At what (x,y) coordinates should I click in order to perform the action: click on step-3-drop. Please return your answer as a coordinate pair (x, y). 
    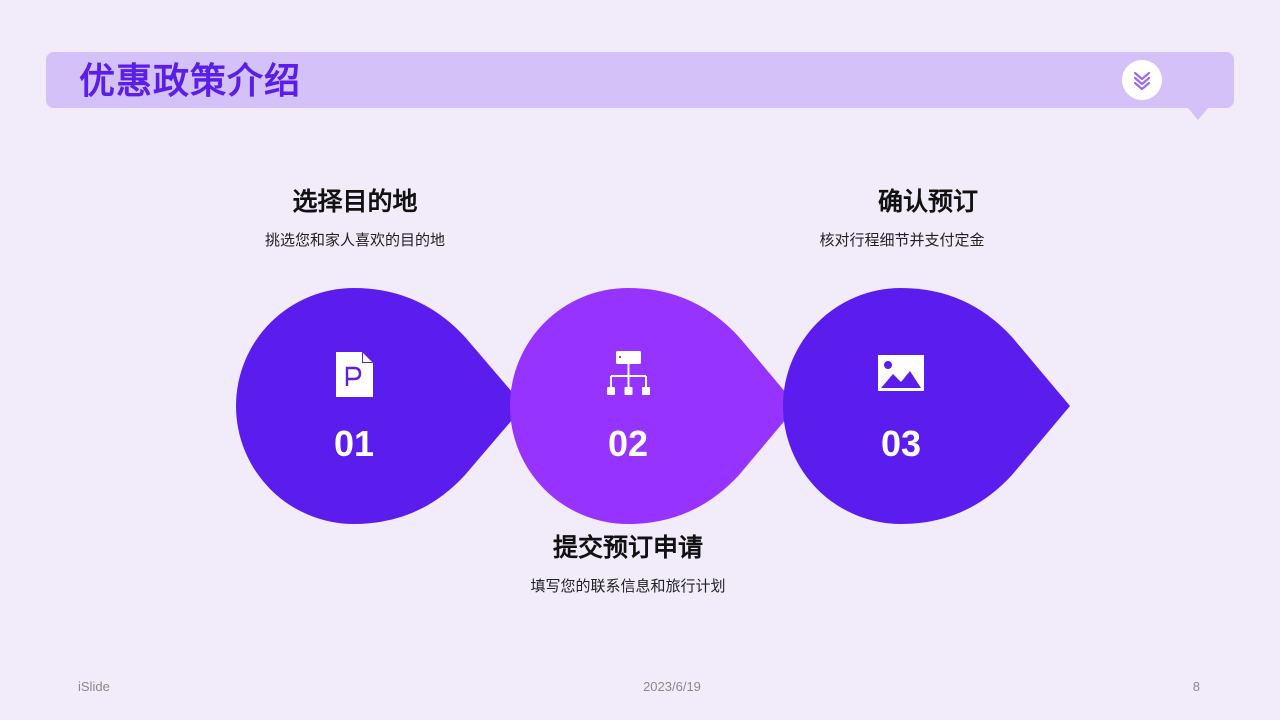
    Looking at the image, I should click on (926, 406).